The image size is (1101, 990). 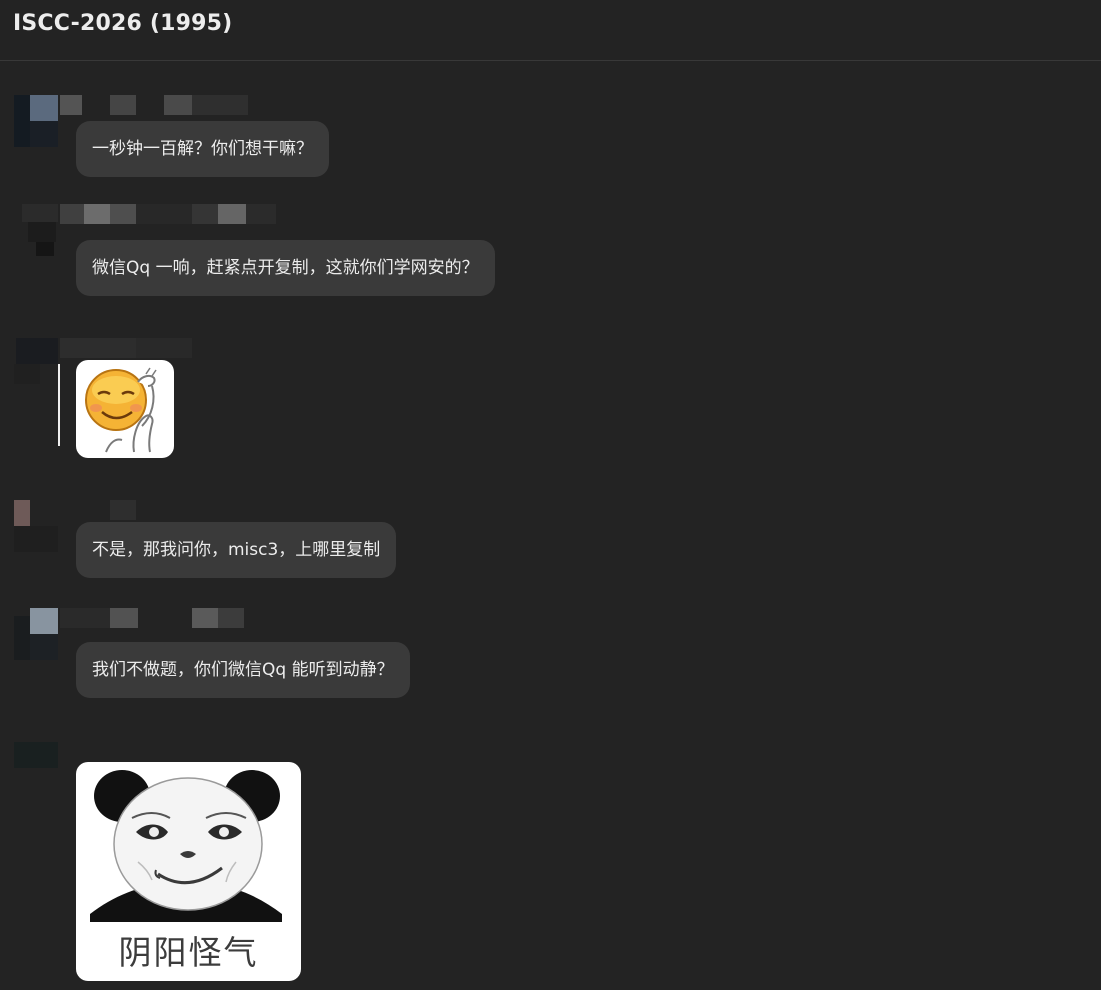 I want to click on message-text: 不是，那我问你，misc3，上哪里复制, so click(x=236, y=550).